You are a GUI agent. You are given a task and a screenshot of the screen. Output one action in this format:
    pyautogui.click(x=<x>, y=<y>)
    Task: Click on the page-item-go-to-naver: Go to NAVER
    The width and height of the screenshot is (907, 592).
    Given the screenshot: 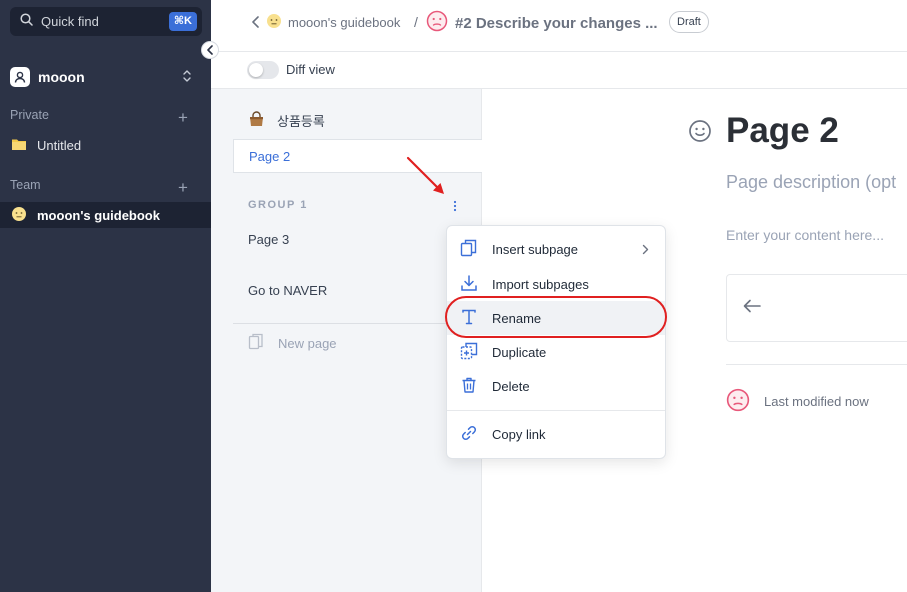 What is the action you would take?
    pyautogui.click(x=357, y=290)
    